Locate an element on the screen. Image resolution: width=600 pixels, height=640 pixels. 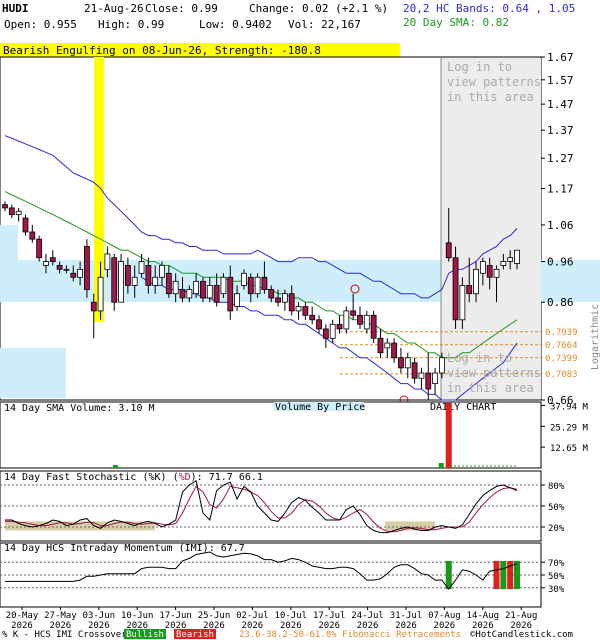
x-tick-label-date: 27-May is located at coordinates (60, 616).